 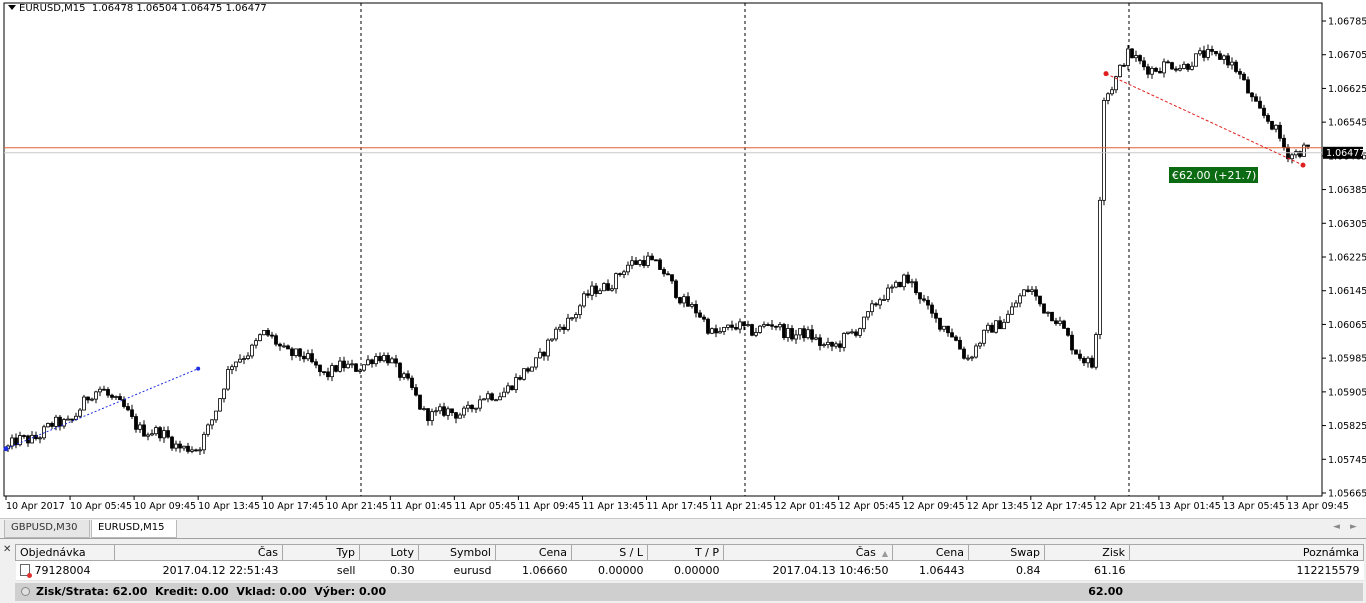 I want to click on time-axis-label: 11 Apr 05:45, so click(x=485, y=506).